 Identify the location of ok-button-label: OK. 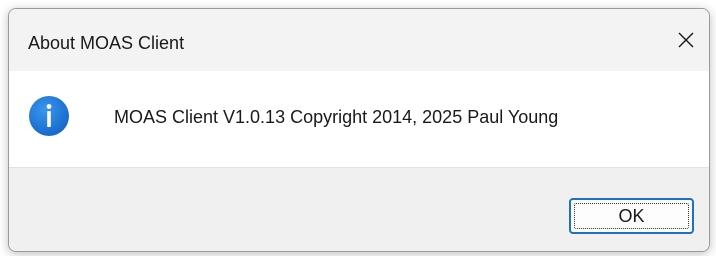
(631, 215).